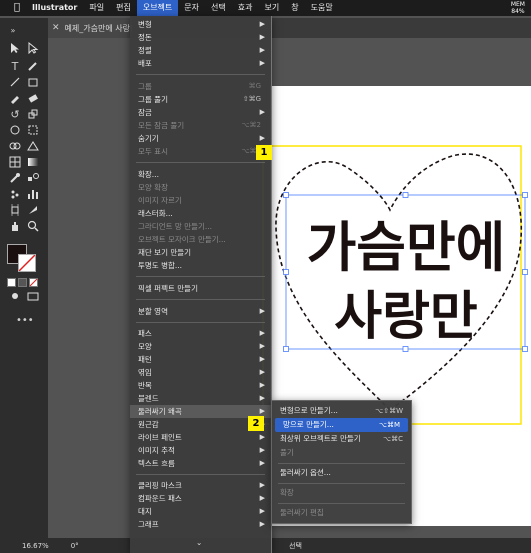  What do you see at coordinates (22, 282) in the screenshot?
I see `gradient-mode-icon` at bounding box center [22, 282].